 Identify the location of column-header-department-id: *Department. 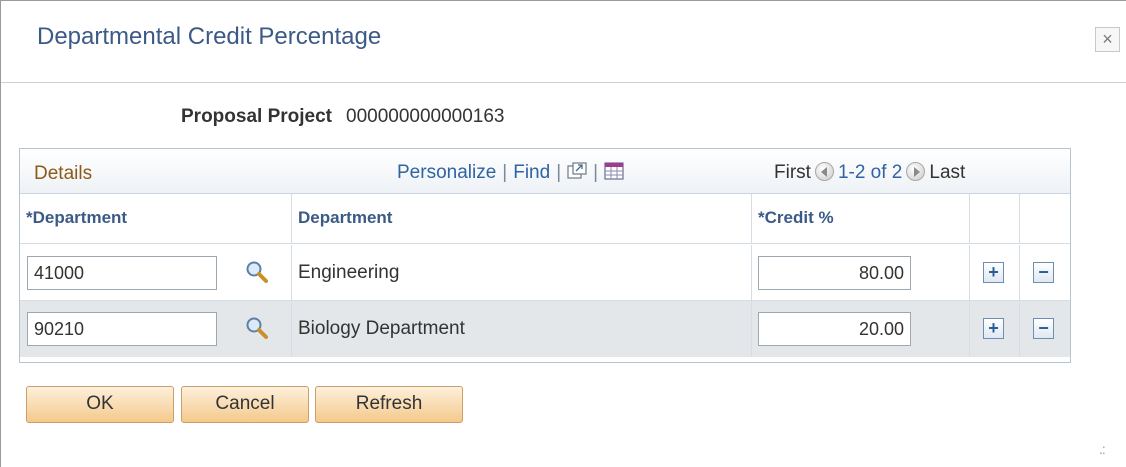
(156, 219).